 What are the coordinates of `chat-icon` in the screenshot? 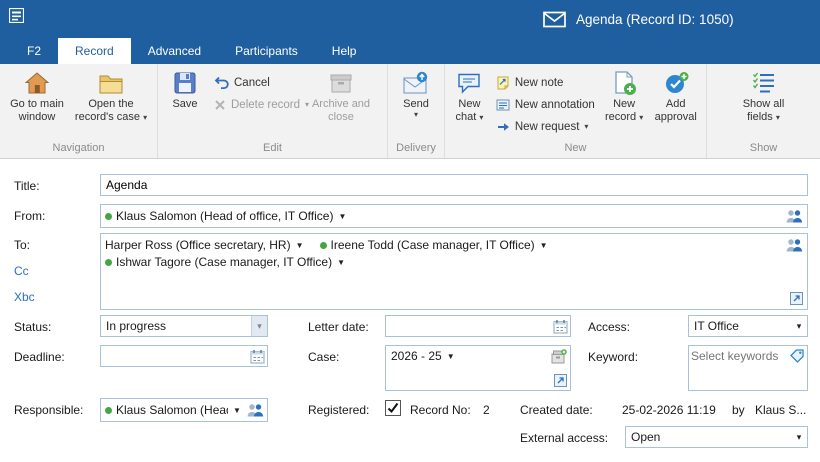 It's located at (469, 83).